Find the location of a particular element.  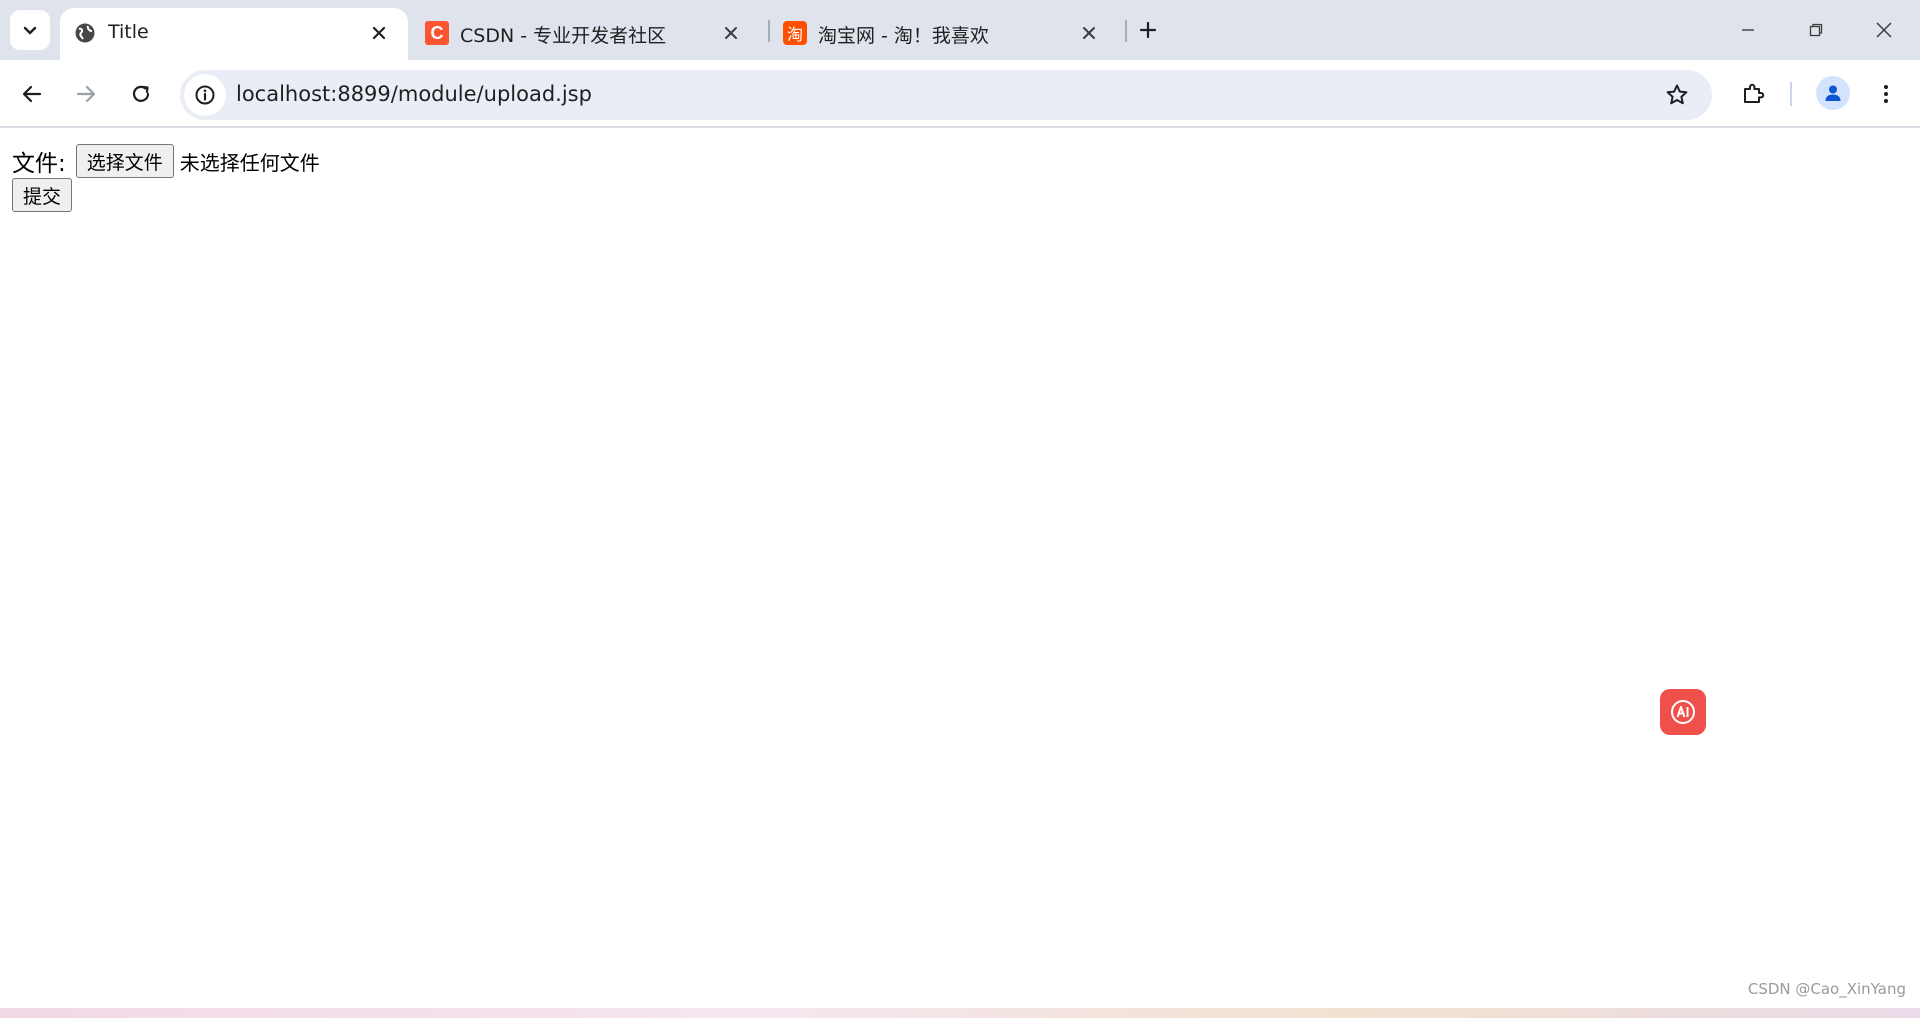

bookmark-button is located at coordinates (1677, 95).